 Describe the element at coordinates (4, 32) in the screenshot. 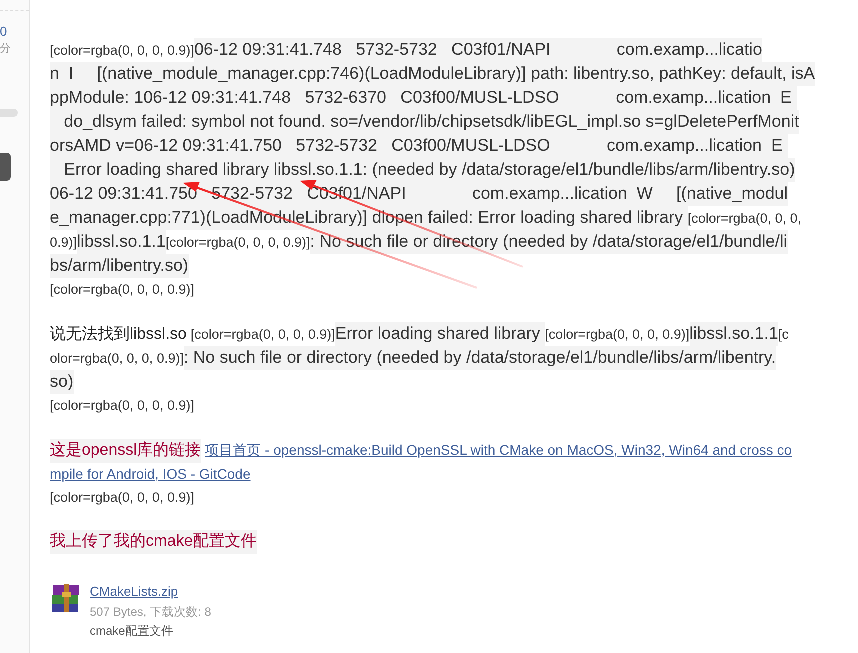

I see `sidebar-text: 0` at that location.